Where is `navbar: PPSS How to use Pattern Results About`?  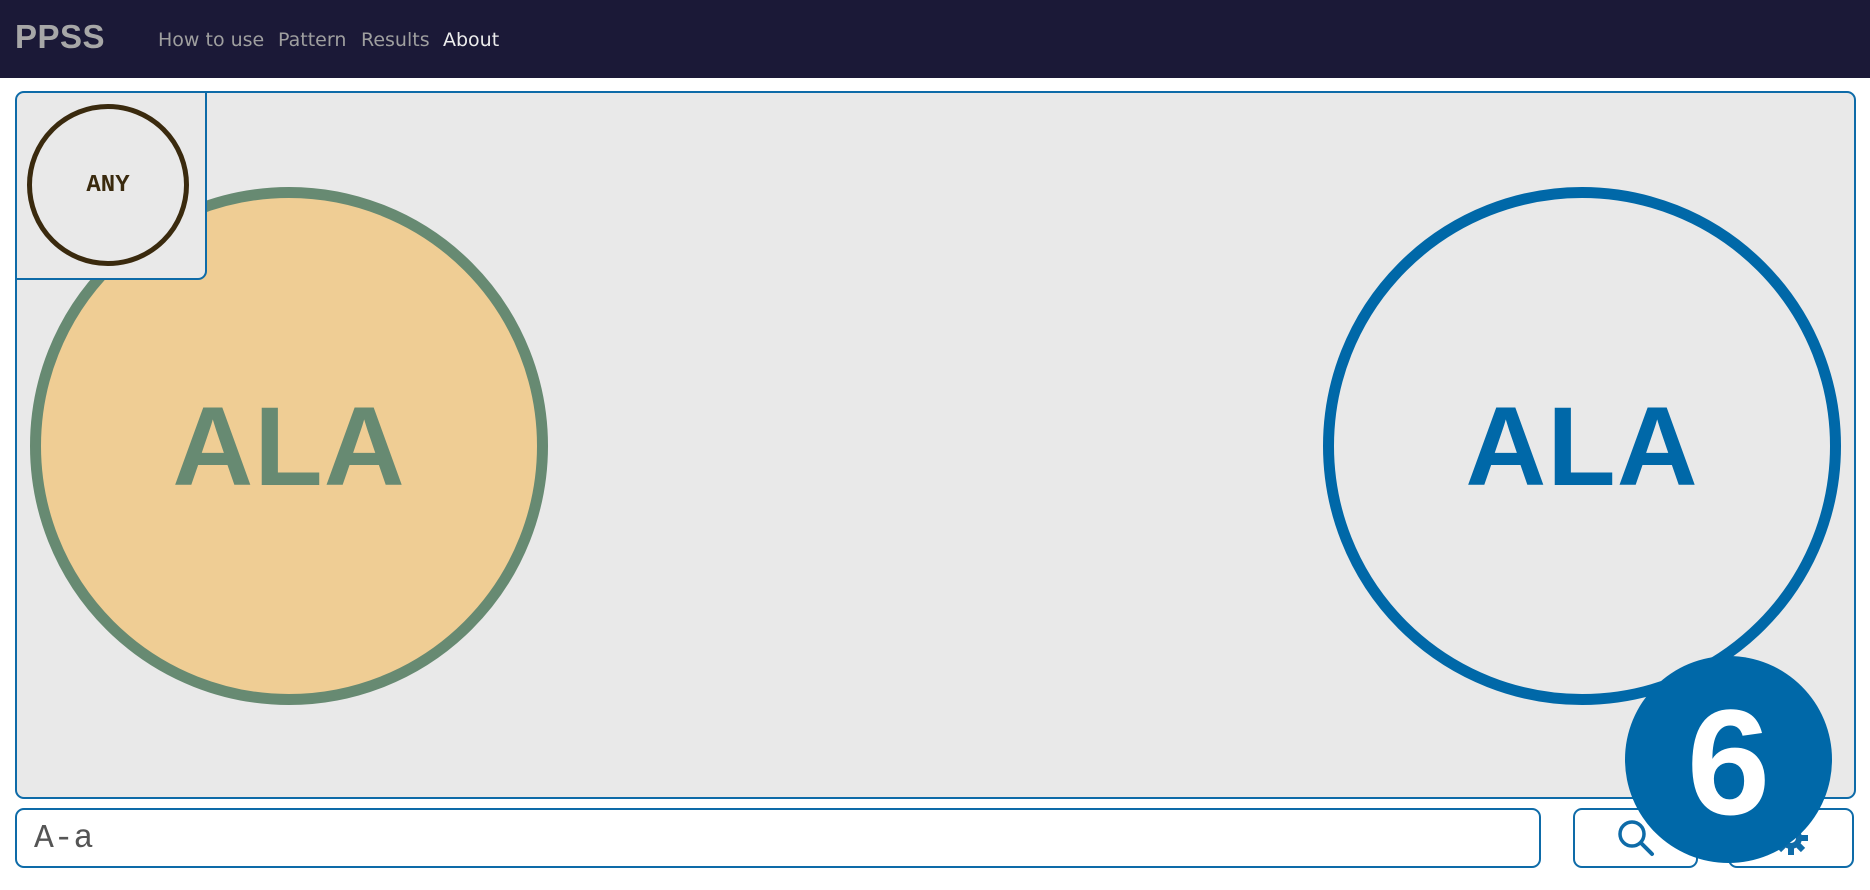
navbar: PPSS How to use Pattern Results About is located at coordinates (935, 39).